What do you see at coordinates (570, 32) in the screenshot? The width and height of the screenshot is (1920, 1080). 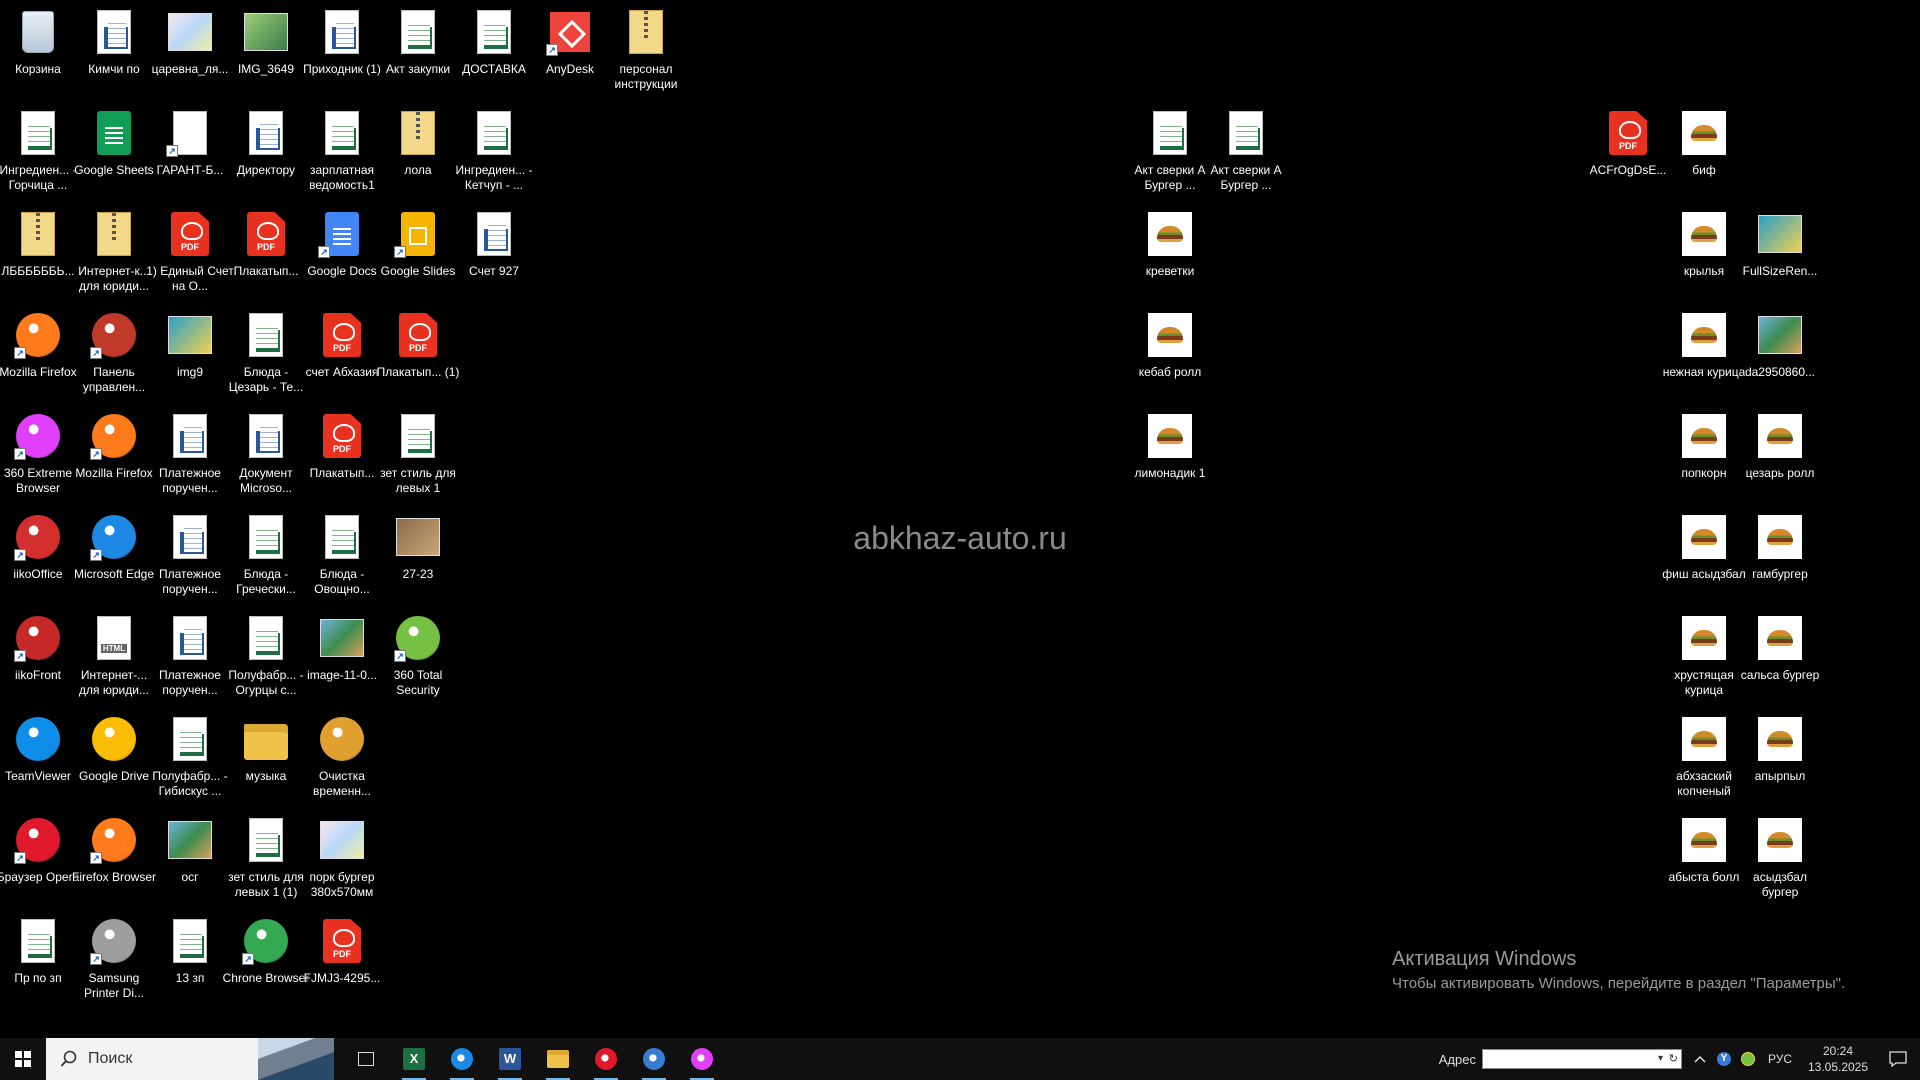 I see `anydesk-icon: ↗` at bounding box center [570, 32].